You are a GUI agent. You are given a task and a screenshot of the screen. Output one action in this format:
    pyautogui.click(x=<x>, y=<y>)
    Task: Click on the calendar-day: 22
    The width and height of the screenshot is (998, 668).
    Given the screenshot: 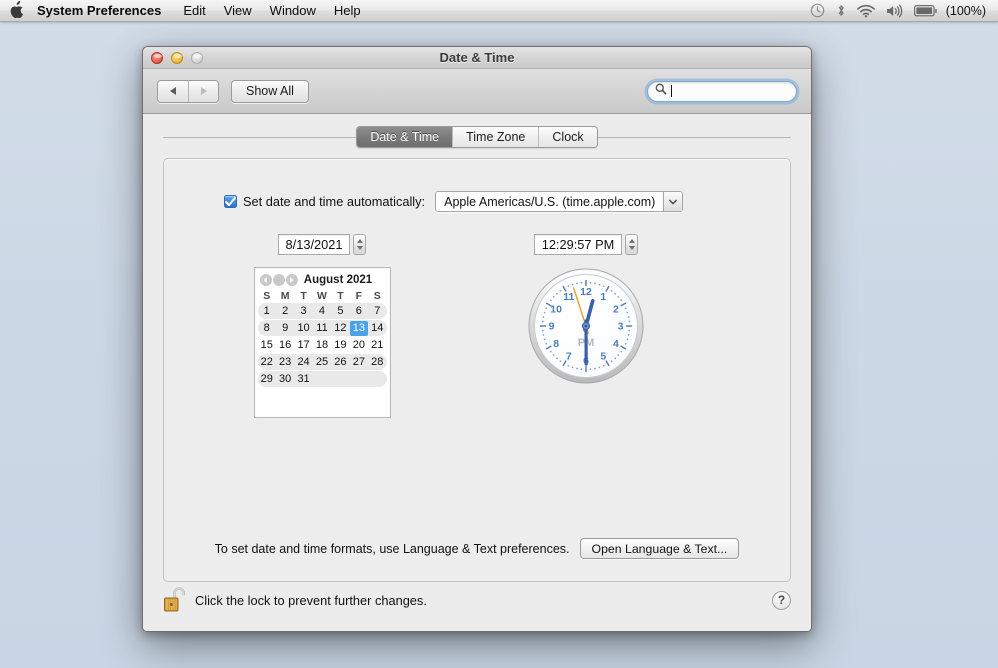 What is the action you would take?
    pyautogui.click(x=267, y=362)
    